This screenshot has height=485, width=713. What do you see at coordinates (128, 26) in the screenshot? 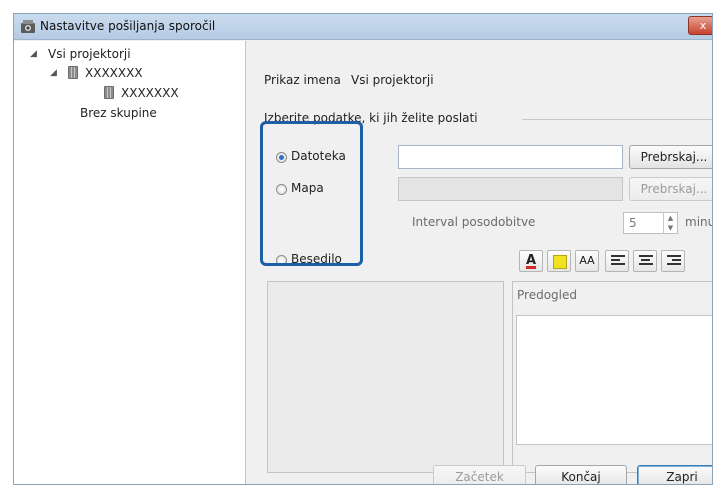
I see `window-title: Nastavitve pošiljanja sporočil` at bounding box center [128, 26].